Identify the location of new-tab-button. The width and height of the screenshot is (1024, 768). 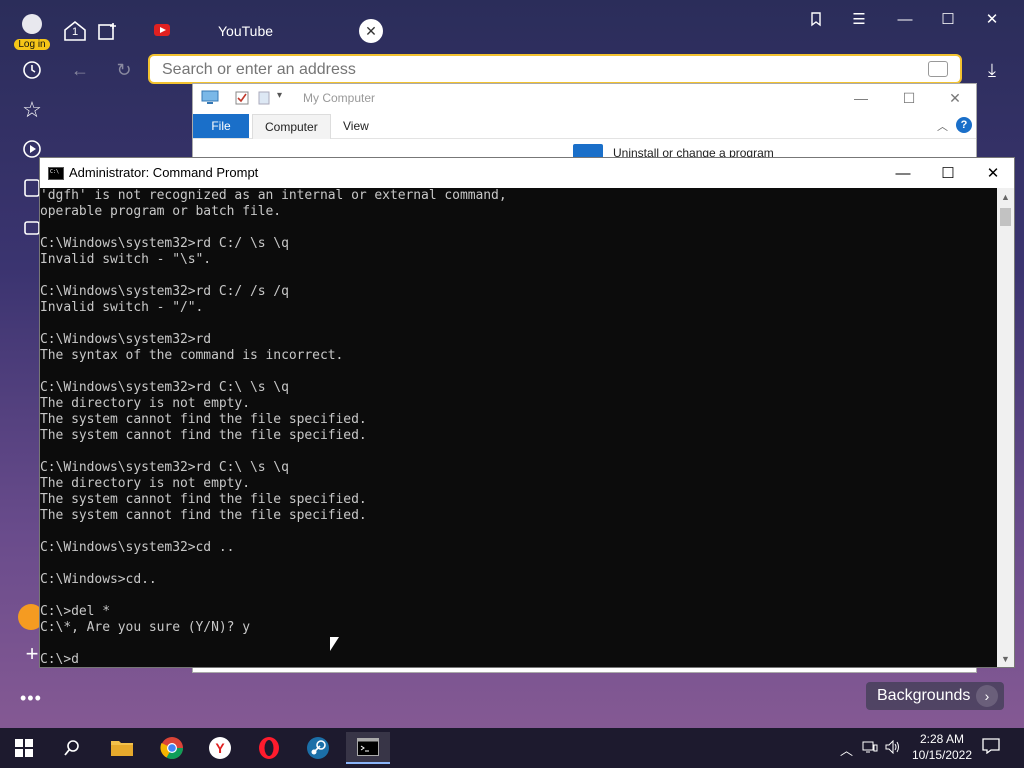
(108, 31).